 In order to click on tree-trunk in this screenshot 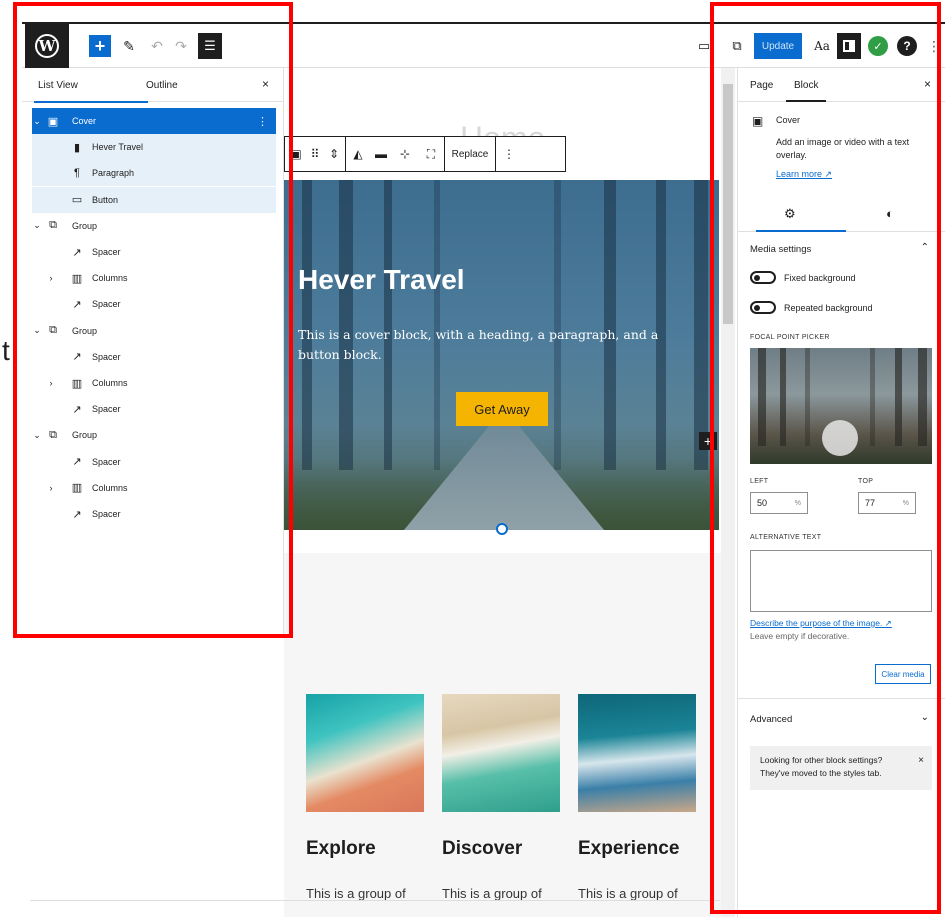, I will do `click(898, 397)`.